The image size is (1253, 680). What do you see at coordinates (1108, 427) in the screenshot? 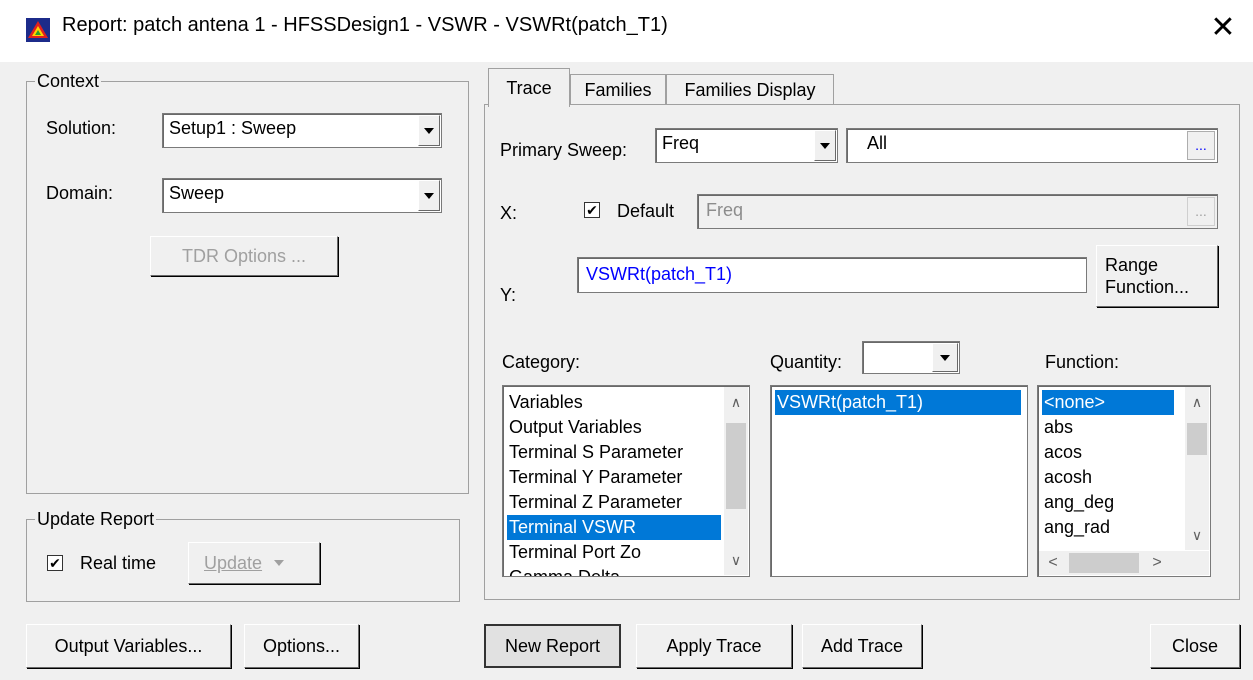
I see `list-item: abs` at bounding box center [1108, 427].